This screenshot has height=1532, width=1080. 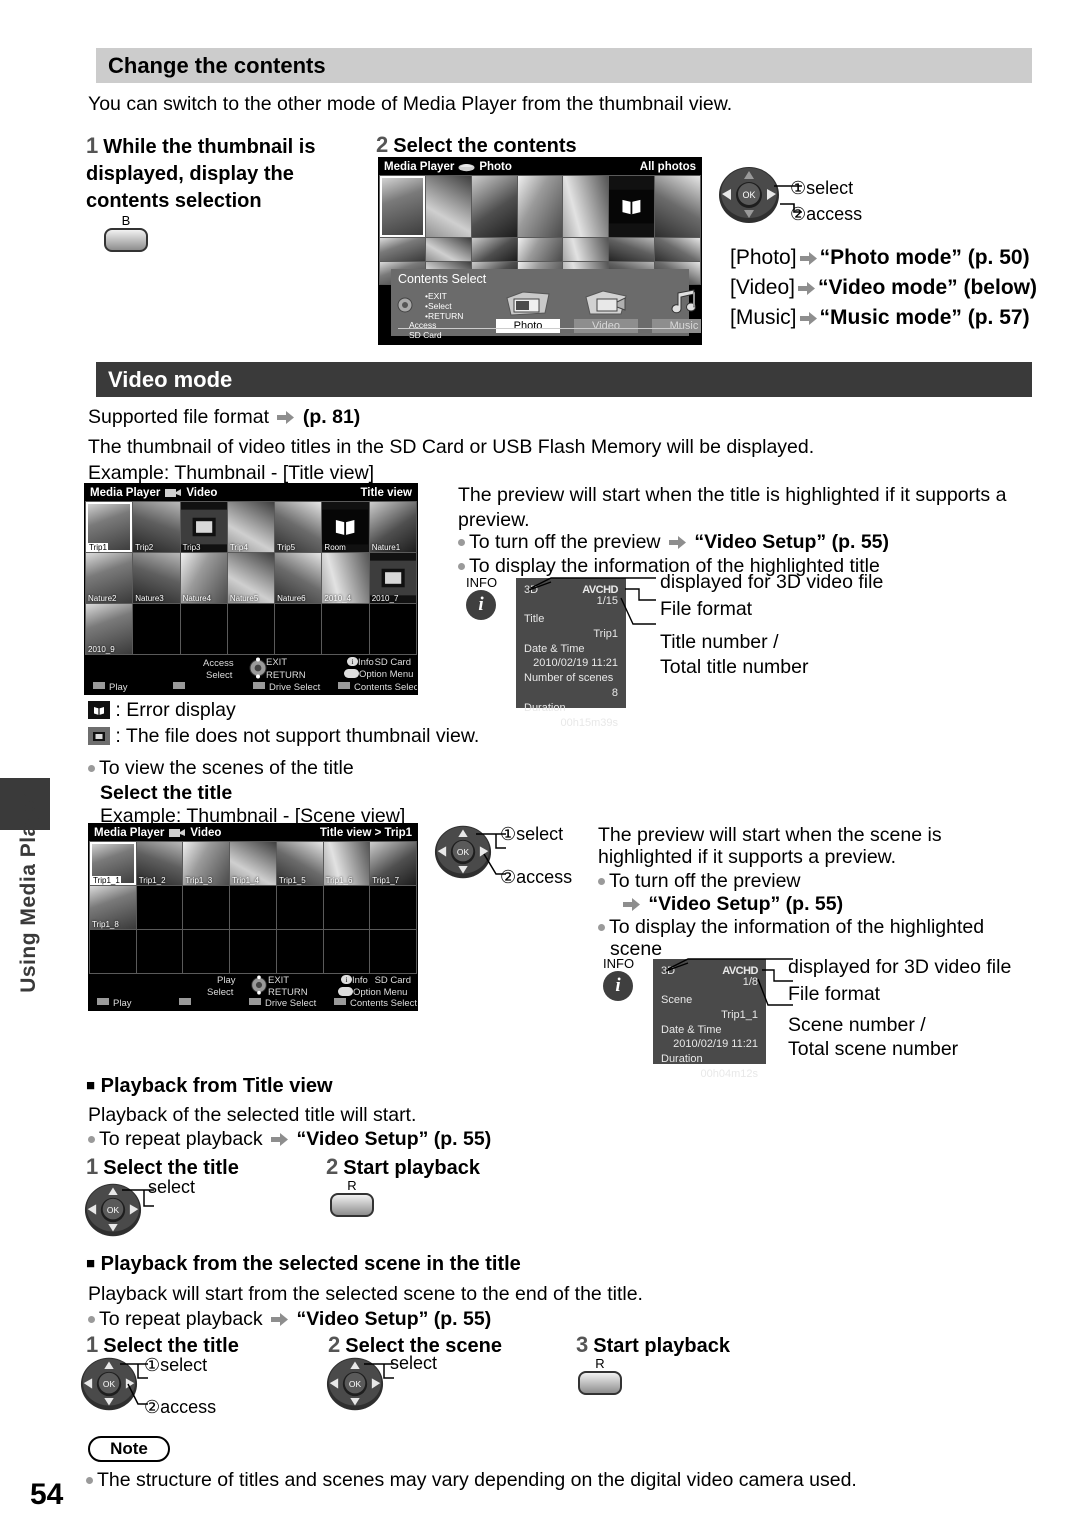 I want to click on info-badge-scene-label: INFO, so click(x=619, y=963).